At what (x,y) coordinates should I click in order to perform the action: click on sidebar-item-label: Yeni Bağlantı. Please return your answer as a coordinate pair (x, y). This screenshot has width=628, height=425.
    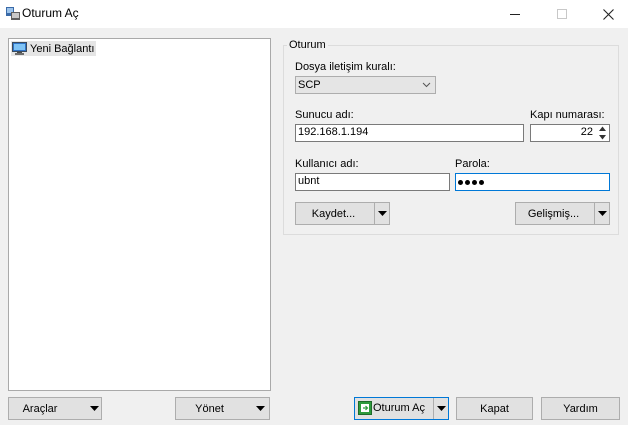
    Looking at the image, I should click on (62, 48).